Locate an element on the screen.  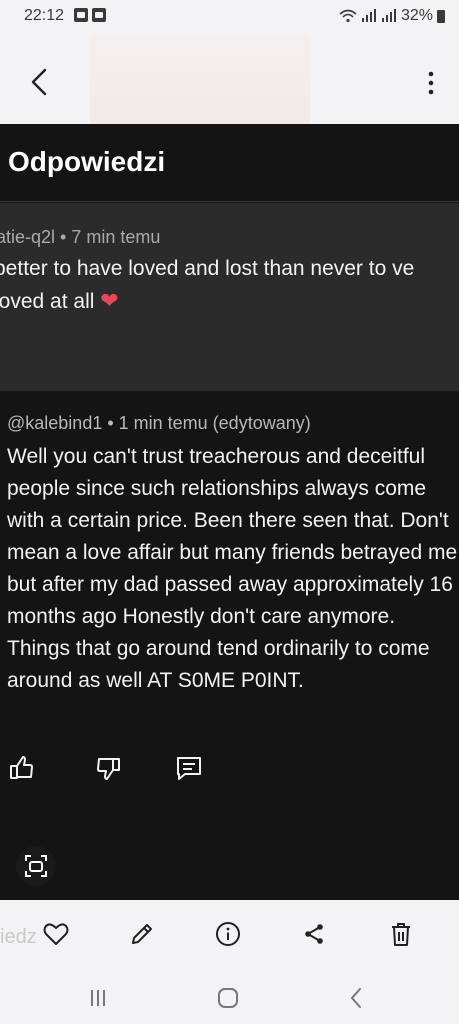
more-vertical-icon is located at coordinates (431, 83).